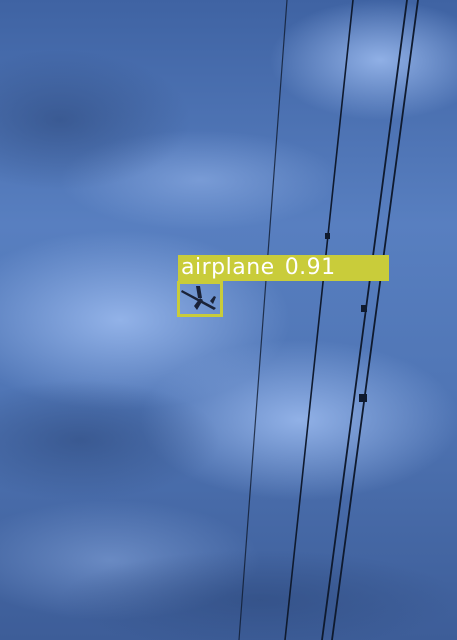 This screenshot has height=640, width=457. Describe the element at coordinates (200, 299) in the screenshot. I see `detection-bounding-box` at that location.